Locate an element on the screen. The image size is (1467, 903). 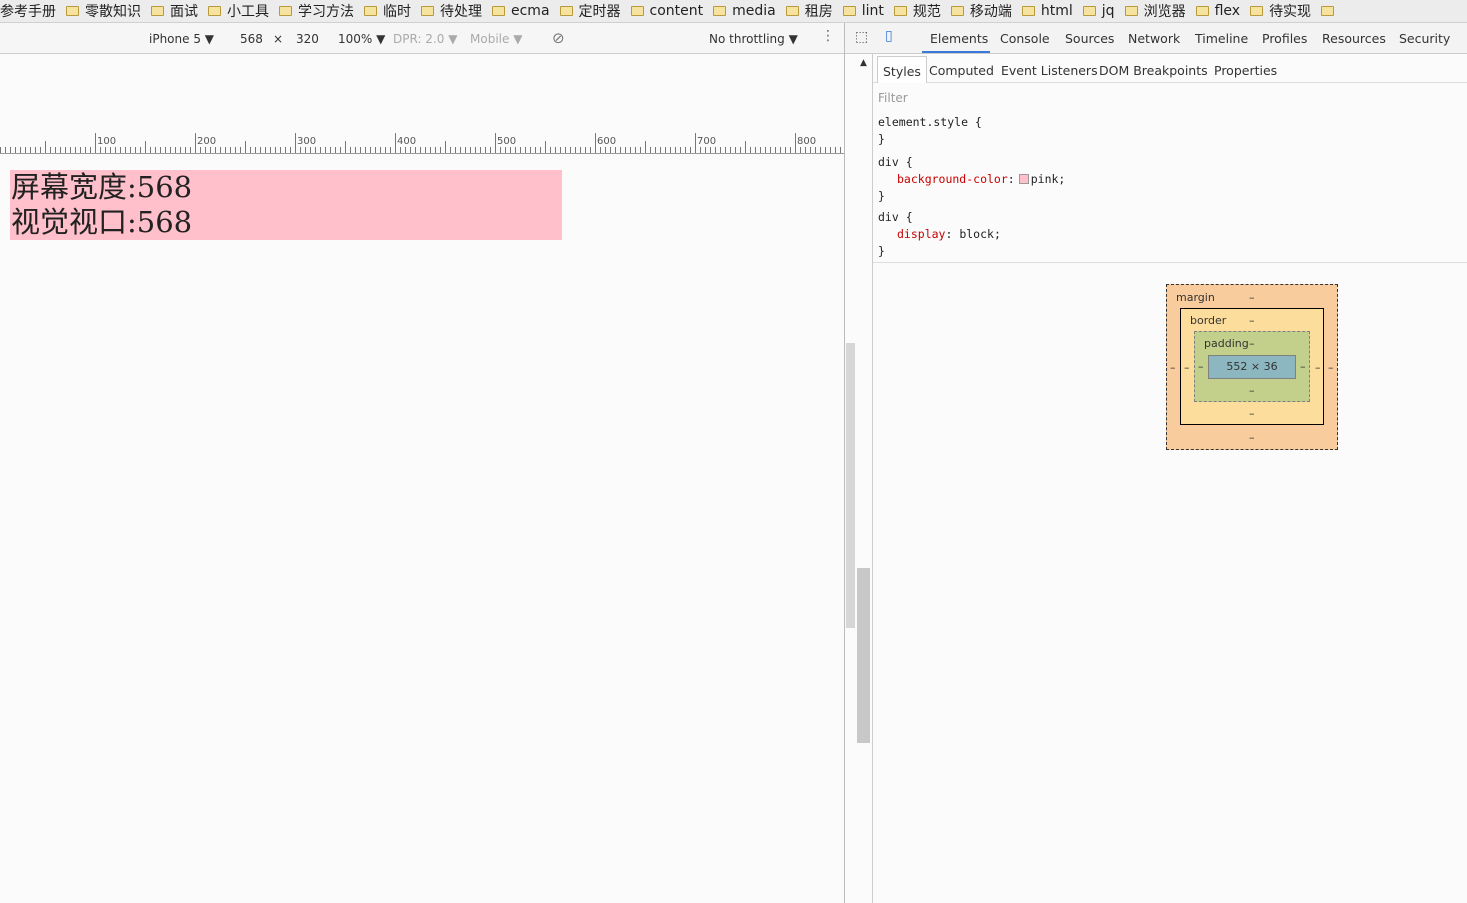
dpr-select: DPR: 2.0 ▼ is located at coordinates (425, 39).